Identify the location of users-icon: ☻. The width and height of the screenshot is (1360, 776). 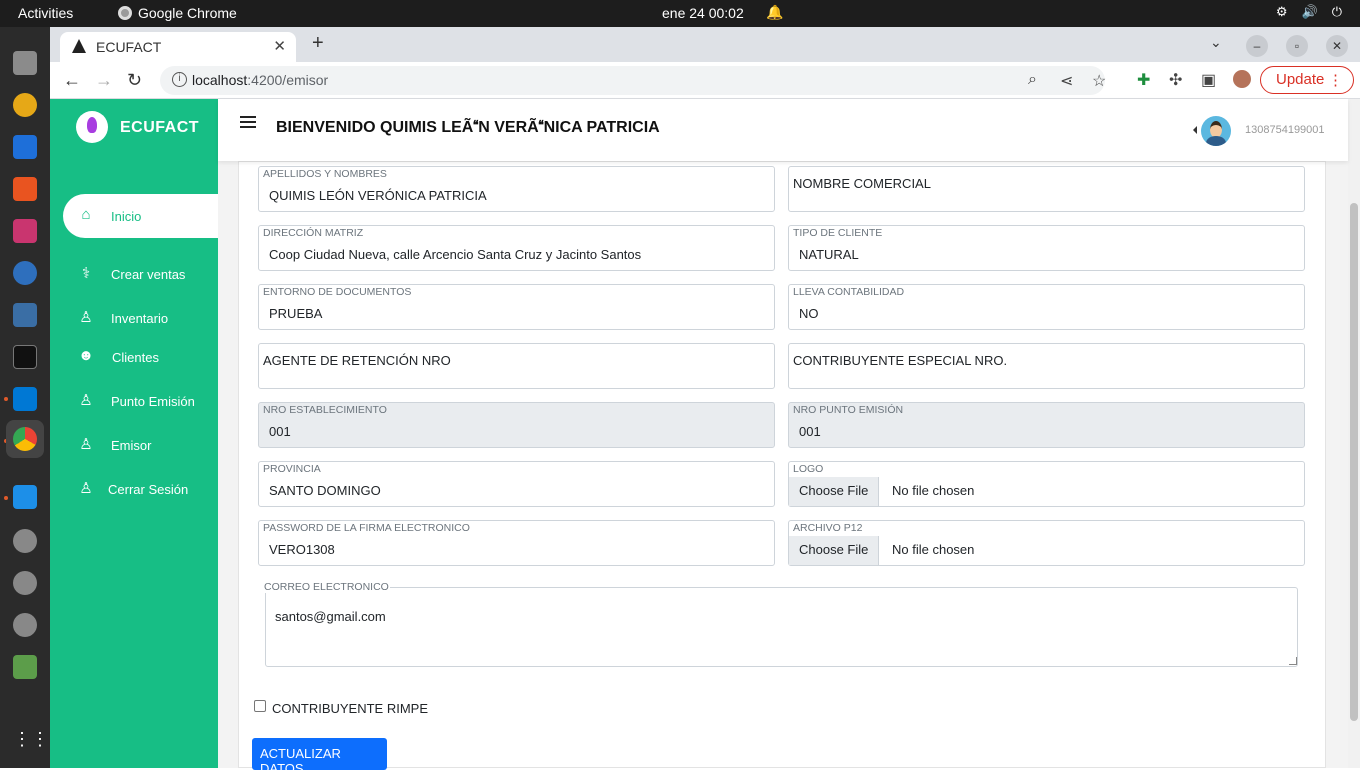
(86, 355).